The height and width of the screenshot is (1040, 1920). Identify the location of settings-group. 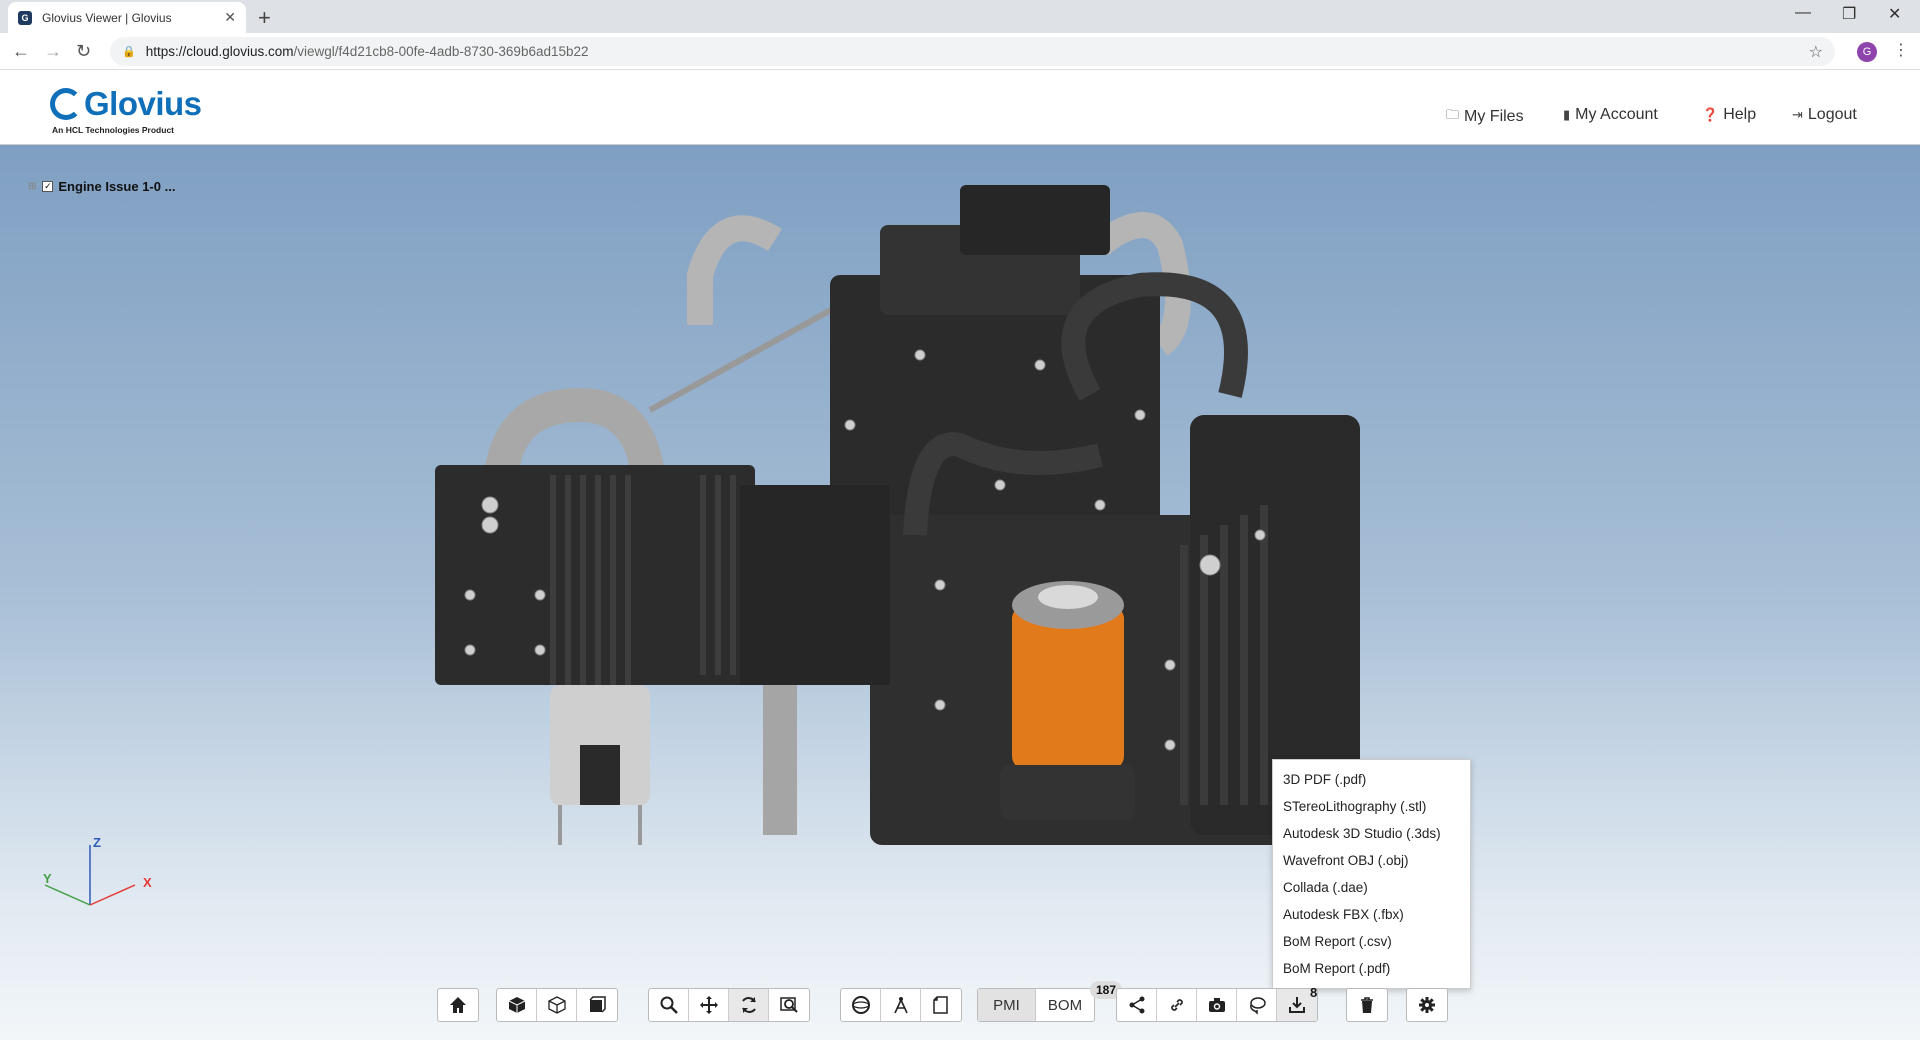
(1427, 1005).